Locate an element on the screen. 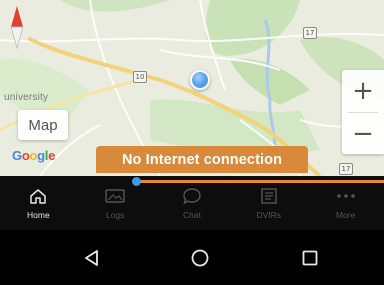 This screenshot has width=384, height=285. zoom-out-button: − is located at coordinates (363, 134).